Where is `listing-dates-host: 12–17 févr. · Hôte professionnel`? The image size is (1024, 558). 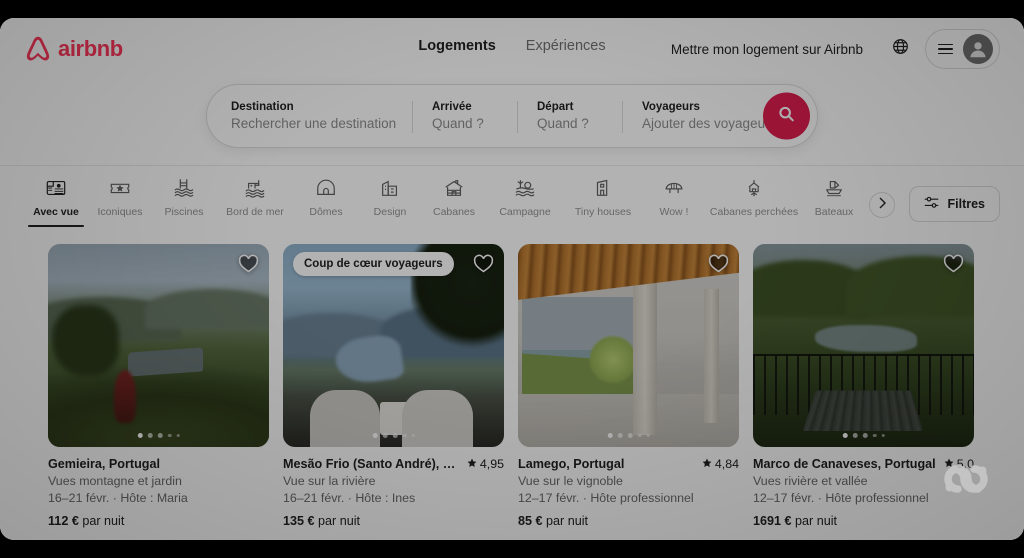 listing-dates-host: 12–17 févr. · Hôte professionnel is located at coordinates (606, 498).